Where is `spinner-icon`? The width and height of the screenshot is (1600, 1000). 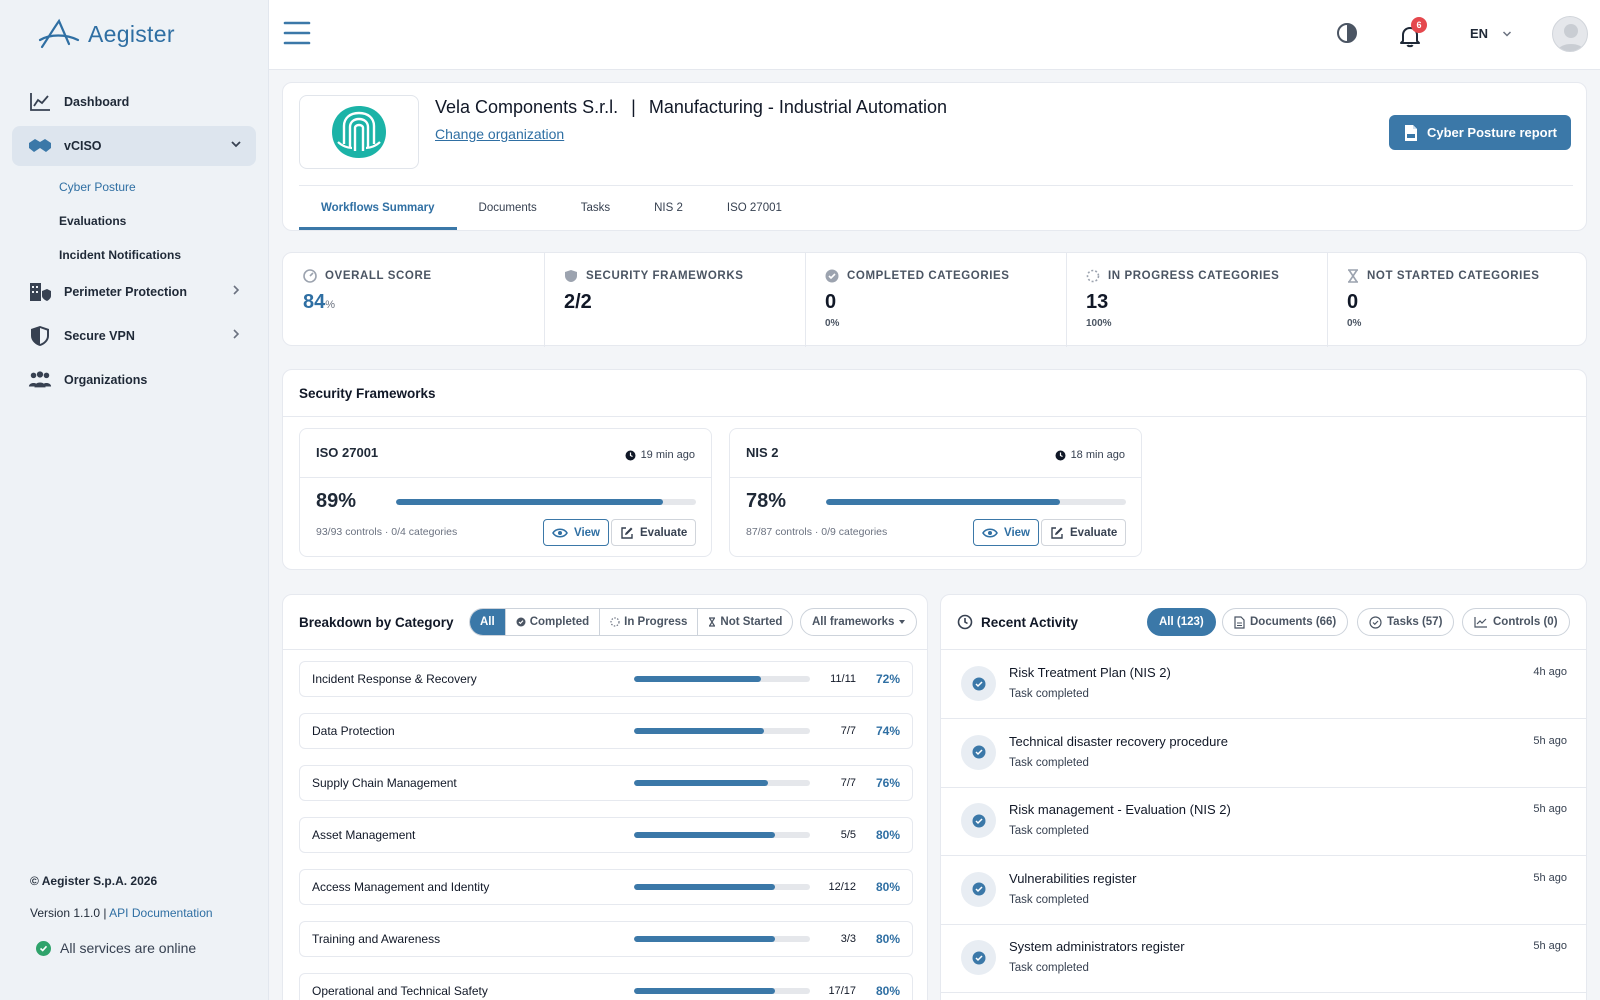
spinner-icon is located at coordinates (1093, 276).